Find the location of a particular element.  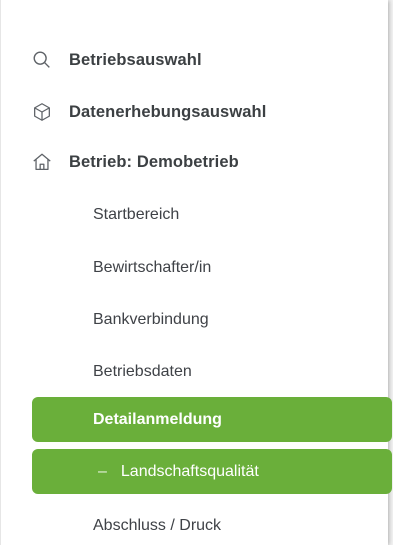

sidebar-item-detailanmeldung: Detailanmeldung is located at coordinates (212, 419).